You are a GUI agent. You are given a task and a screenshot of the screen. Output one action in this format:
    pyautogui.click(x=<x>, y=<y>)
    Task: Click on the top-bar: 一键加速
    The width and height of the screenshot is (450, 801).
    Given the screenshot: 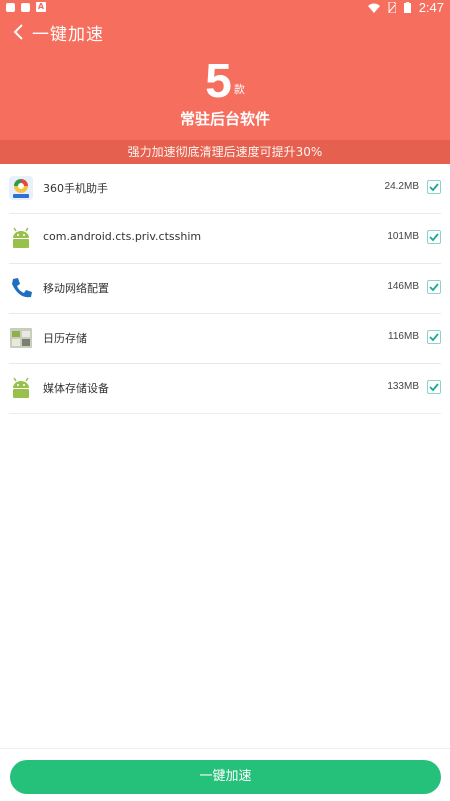 What is the action you would take?
    pyautogui.click(x=225, y=33)
    